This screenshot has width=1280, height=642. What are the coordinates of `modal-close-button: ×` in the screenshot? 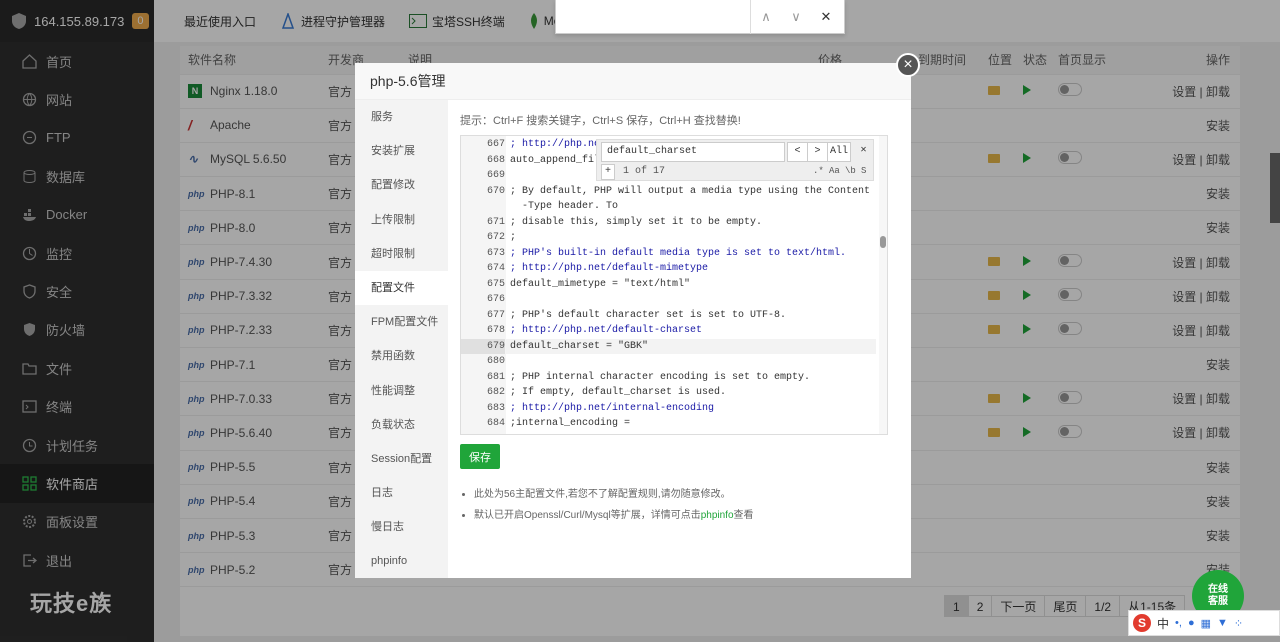 It's located at (908, 65).